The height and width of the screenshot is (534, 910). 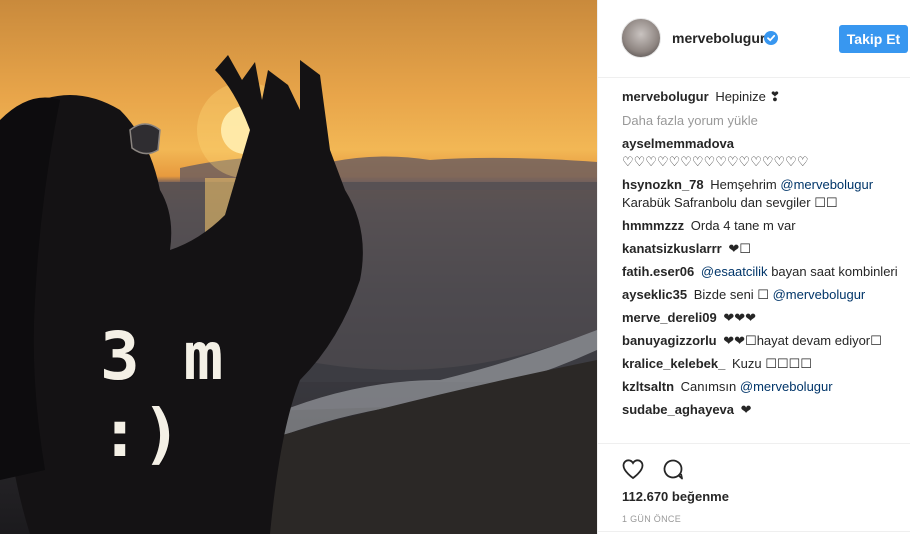 What do you see at coordinates (762, 410) in the screenshot?
I see `comment-item: sudabe_aghayeva ❤` at bounding box center [762, 410].